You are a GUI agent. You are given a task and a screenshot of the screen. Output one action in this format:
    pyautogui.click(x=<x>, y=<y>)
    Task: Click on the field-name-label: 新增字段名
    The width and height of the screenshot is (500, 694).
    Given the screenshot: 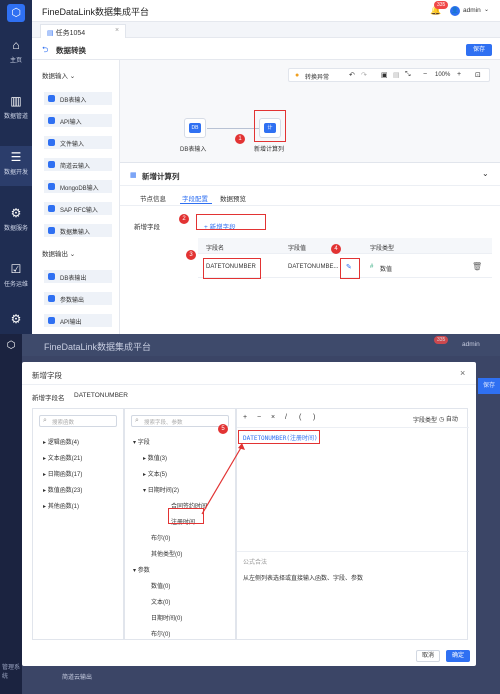 What is the action you would take?
    pyautogui.click(x=48, y=398)
    